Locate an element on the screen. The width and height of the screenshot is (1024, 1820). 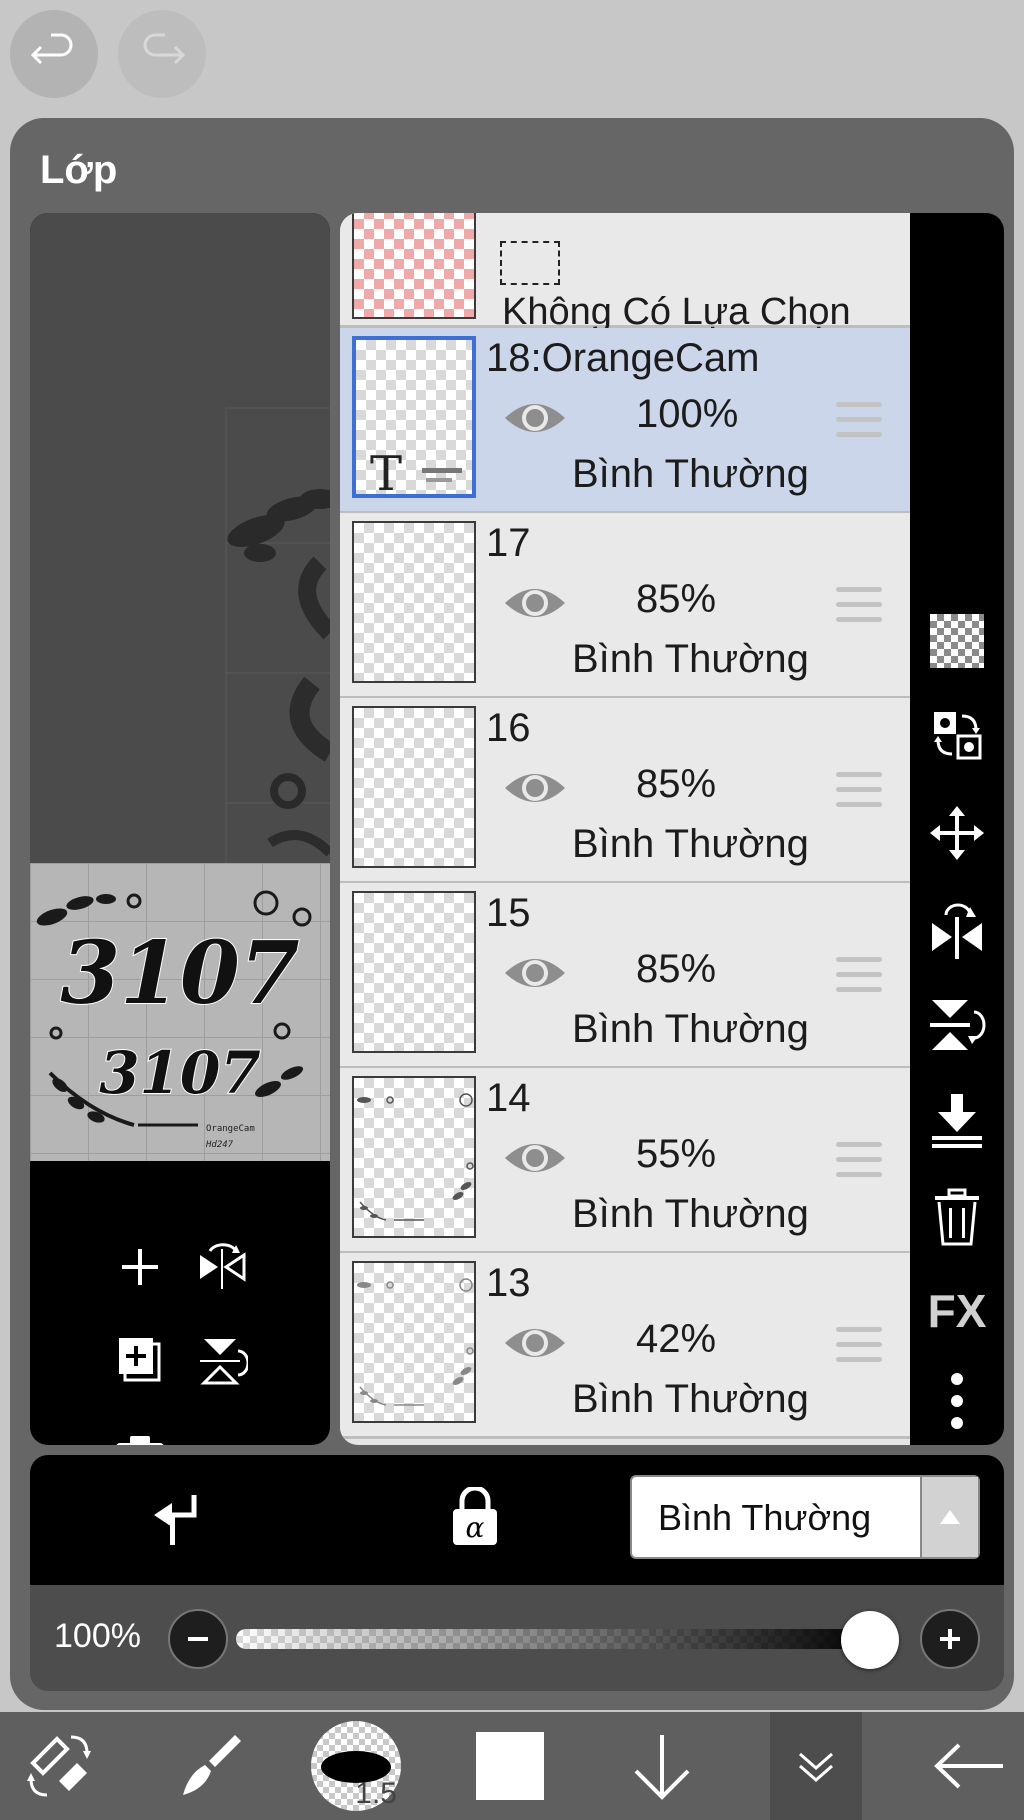
trash-icon is located at coordinates (957, 1217).